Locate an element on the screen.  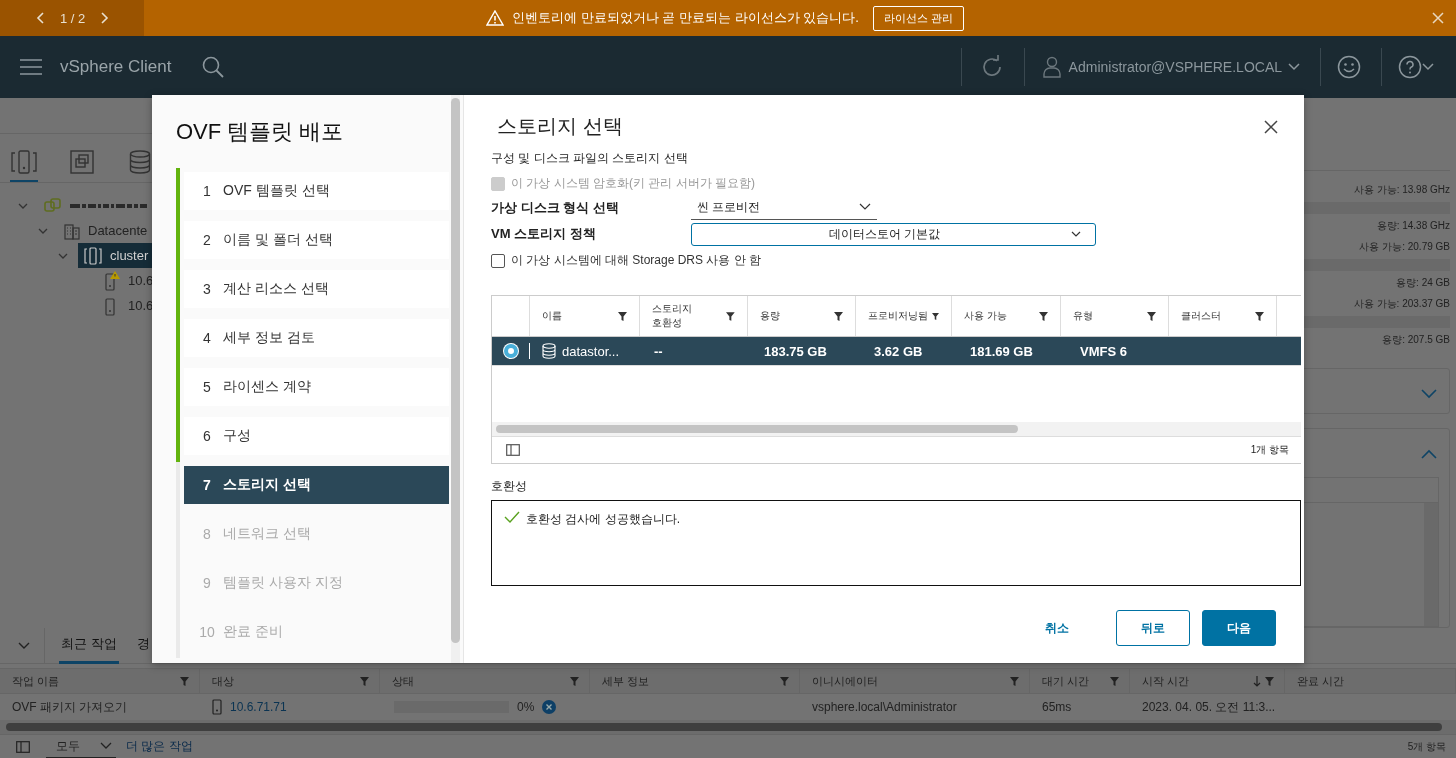
manage-licenses-button: 라이선스 관리 is located at coordinates (918, 18).